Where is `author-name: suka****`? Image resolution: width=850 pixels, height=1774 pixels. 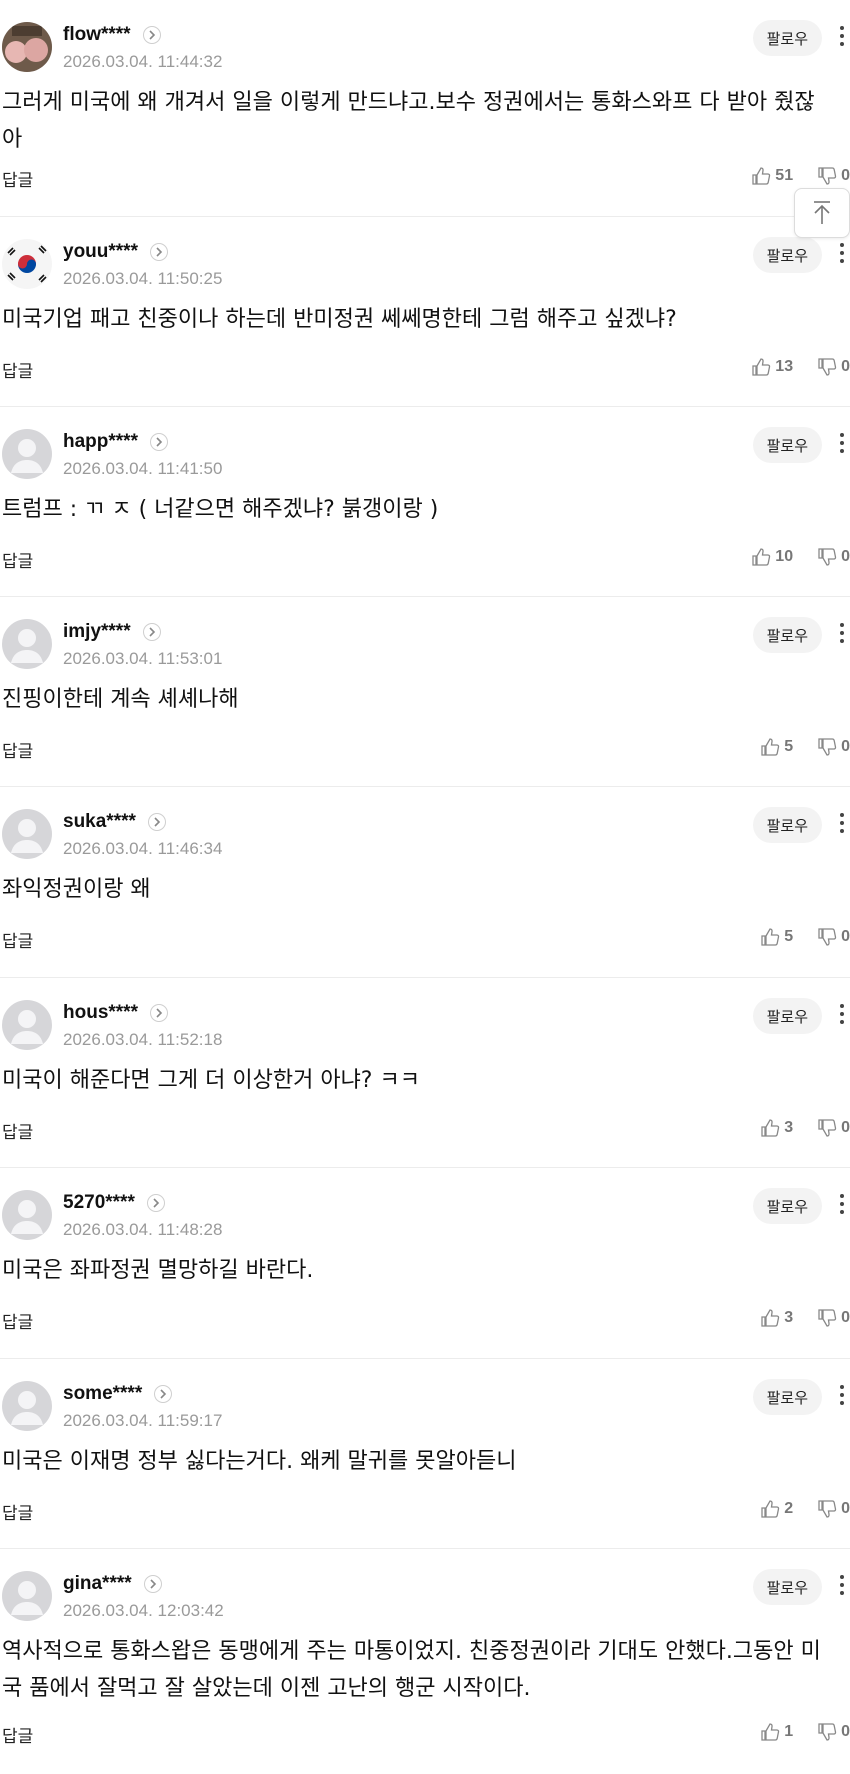 author-name: suka**** is located at coordinates (99, 822).